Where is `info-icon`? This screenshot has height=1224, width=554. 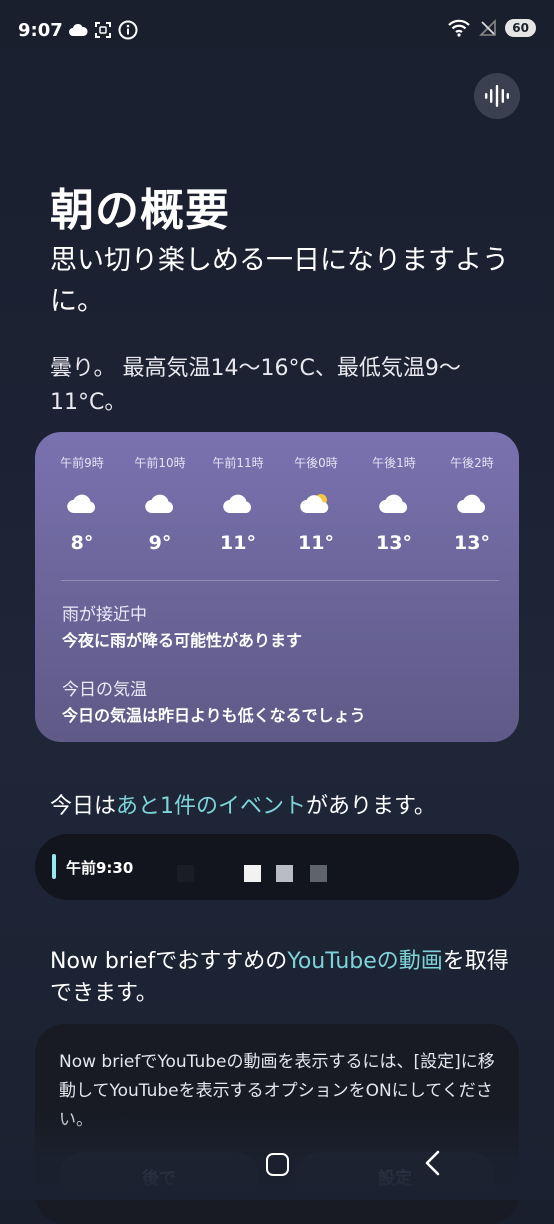
info-icon is located at coordinates (128, 30).